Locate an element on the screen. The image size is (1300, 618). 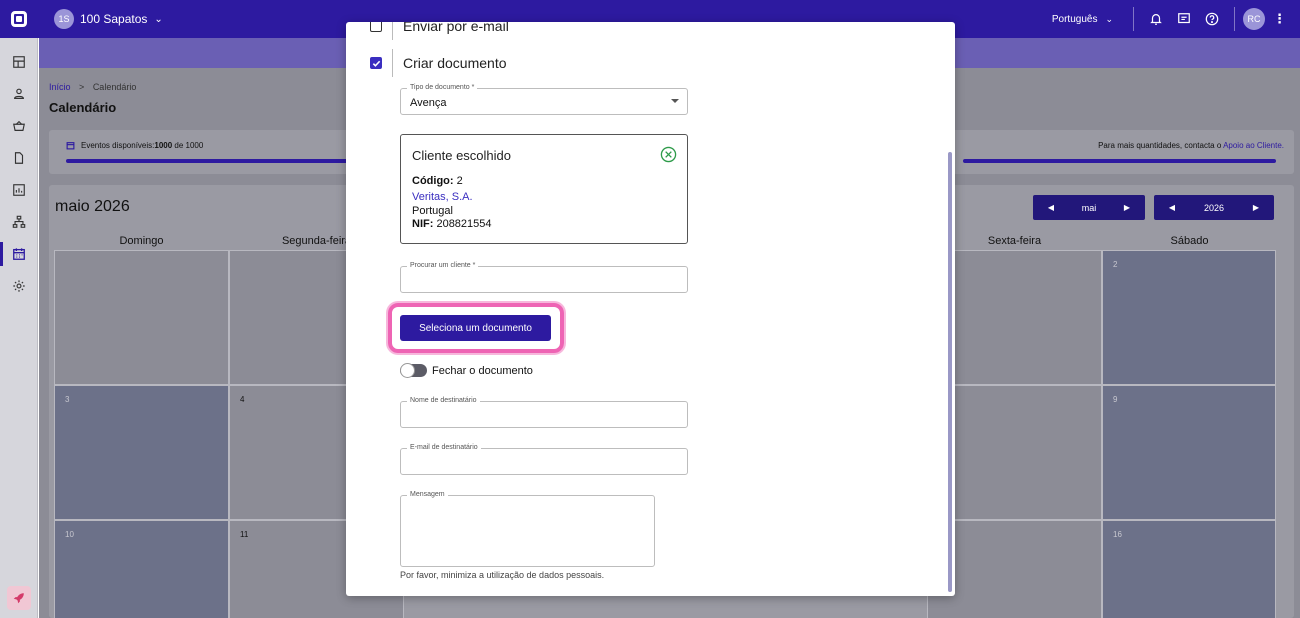
month-value: mai is located at coordinates (1089, 207).